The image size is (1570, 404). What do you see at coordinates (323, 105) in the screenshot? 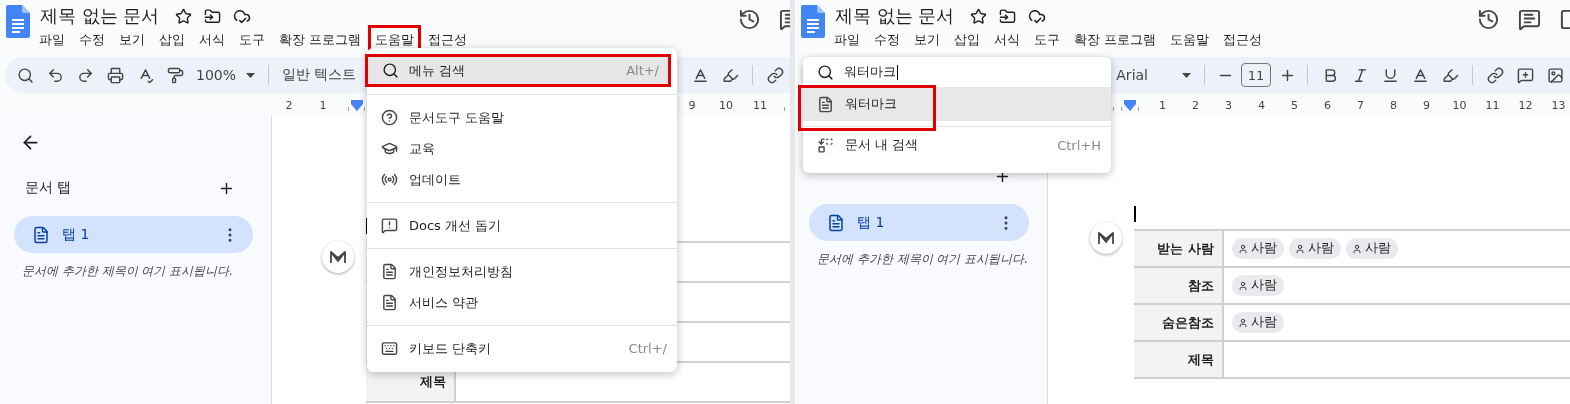
I see `ruler-number: 1` at bounding box center [323, 105].